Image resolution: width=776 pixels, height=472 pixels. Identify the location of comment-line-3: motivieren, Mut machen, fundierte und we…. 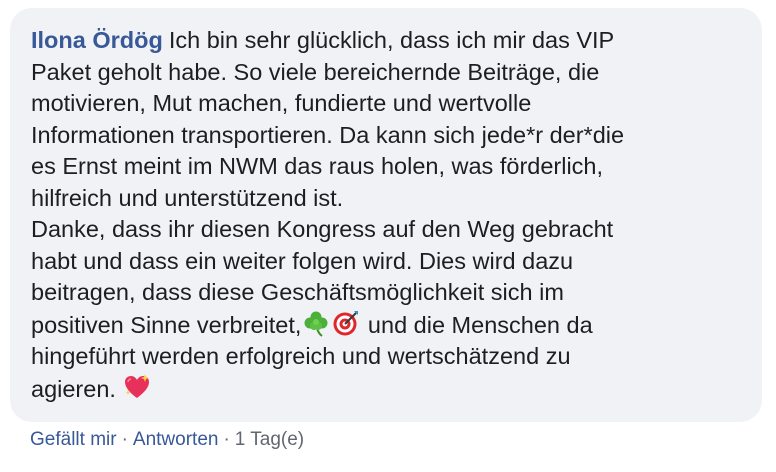
(281, 103).